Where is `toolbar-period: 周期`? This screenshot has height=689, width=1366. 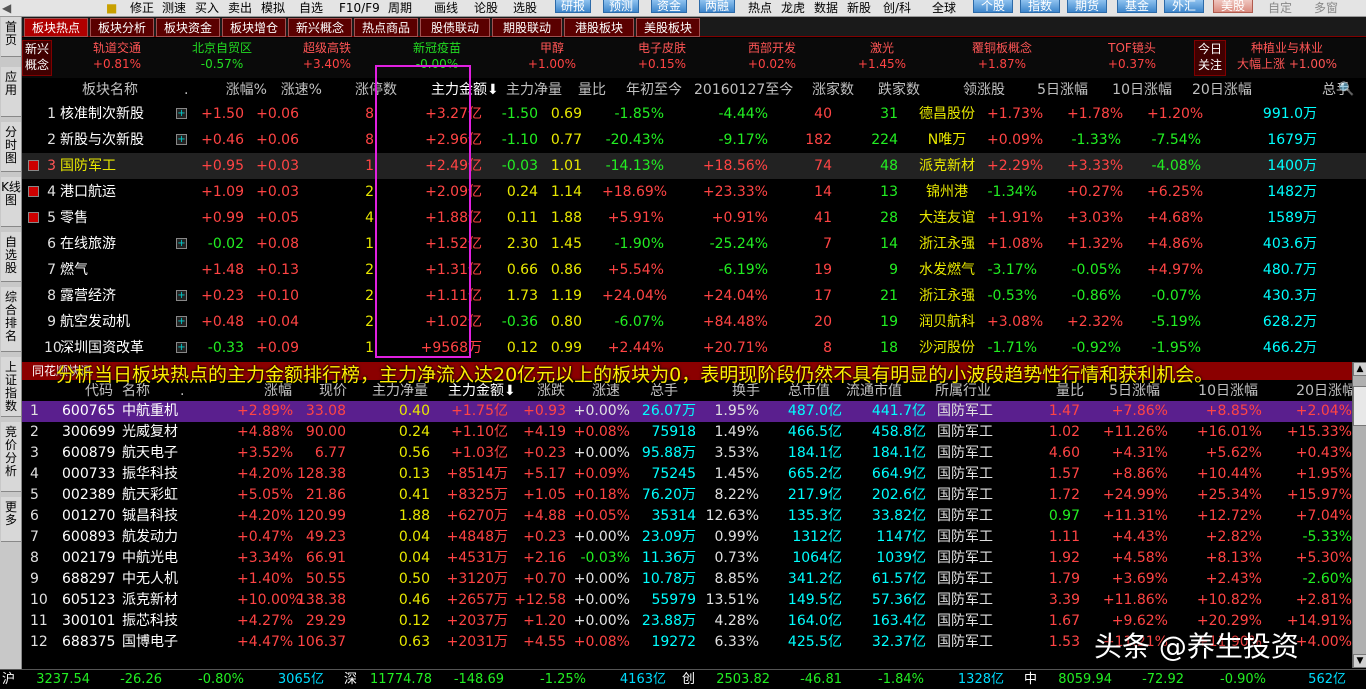
toolbar-period: 周期 is located at coordinates (400, 8).